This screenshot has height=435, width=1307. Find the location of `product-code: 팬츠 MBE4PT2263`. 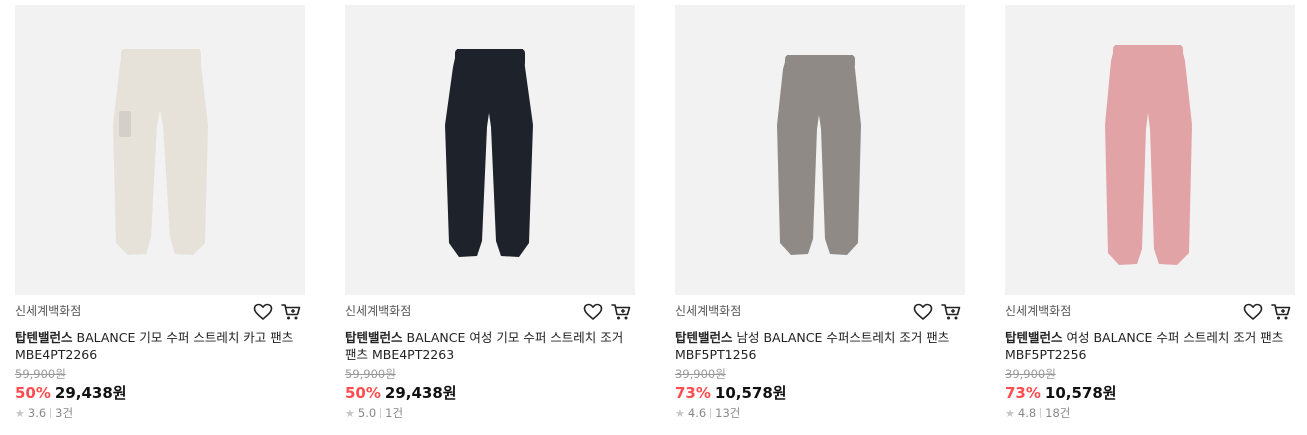

product-code: 팬츠 MBE4PT2263 is located at coordinates (400, 354).